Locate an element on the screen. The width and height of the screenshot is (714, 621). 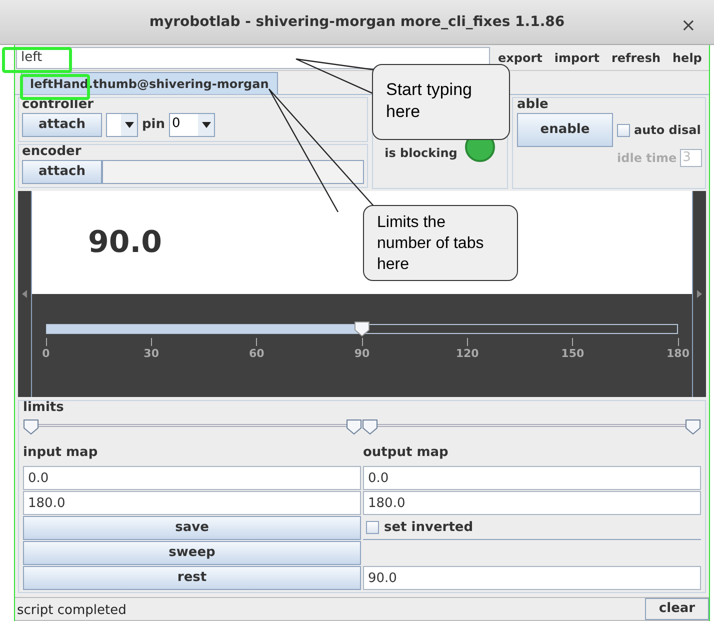
tick-label: 150 is located at coordinates (572, 354).